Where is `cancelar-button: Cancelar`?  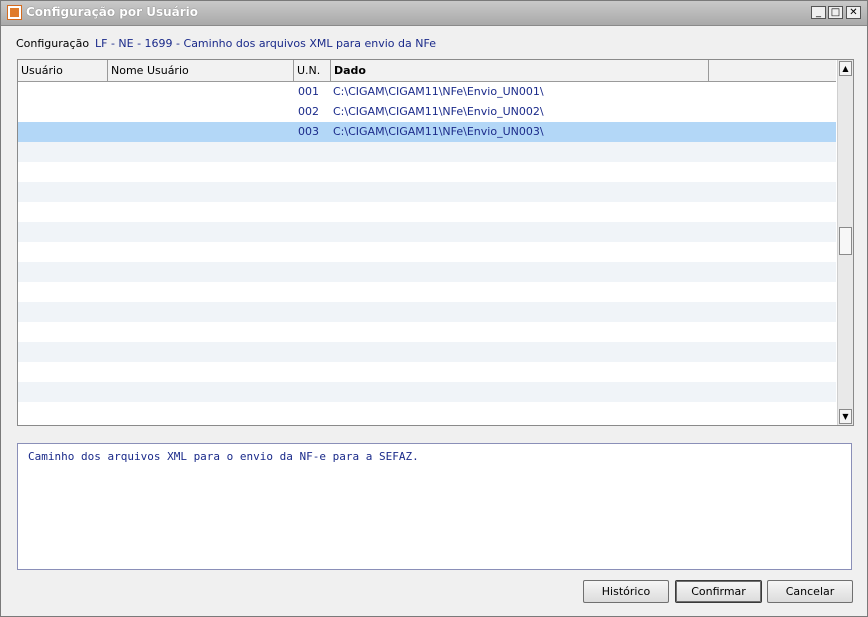
cancelar-button: Cancelar is located at coordinates (810, 591).